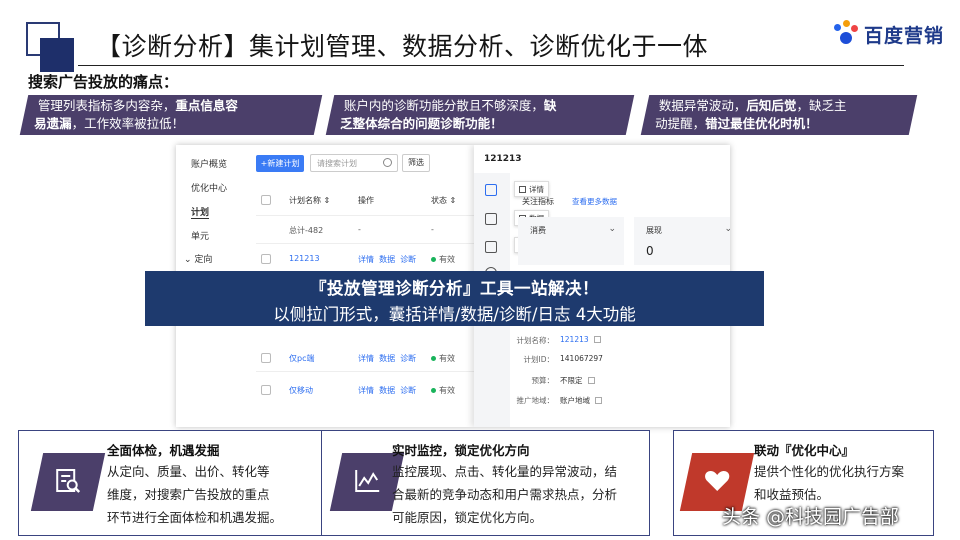 This screenshot has width=960, height=540. What do you see at coordinates (571, 241) in the screenshot?
I see `metric-card-spend: 消费 ⌄` at bounding box center [571, 241].